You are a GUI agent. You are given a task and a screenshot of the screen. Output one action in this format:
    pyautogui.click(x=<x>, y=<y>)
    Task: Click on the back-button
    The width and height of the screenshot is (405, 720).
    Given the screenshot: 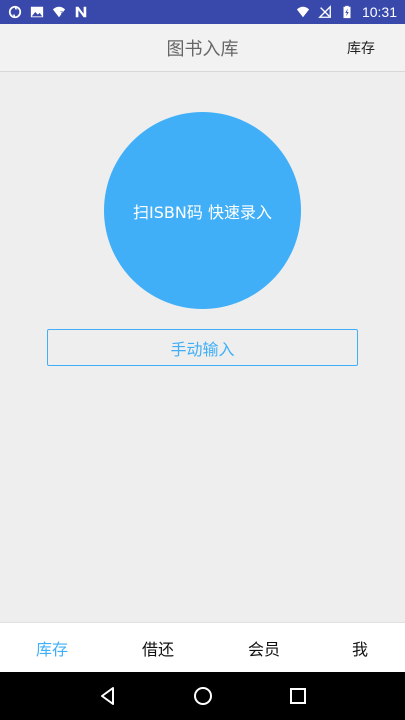 What is the action you would take?
    pyautogui.click(x=108, y=696)
    